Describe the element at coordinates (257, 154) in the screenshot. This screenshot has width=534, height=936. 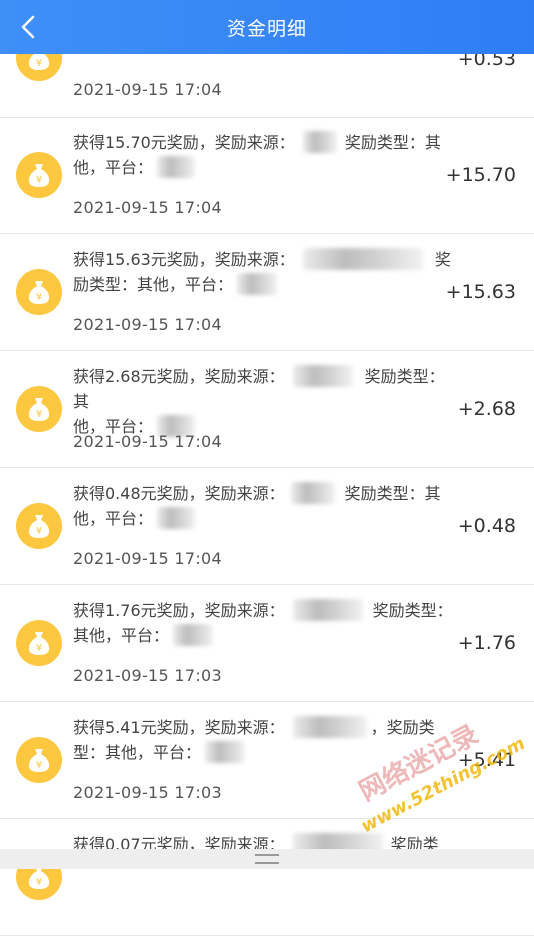
I see `record-description: 获得15.70元奖励，奖励来源： 奖励类型：其 他，平台：` at that location.